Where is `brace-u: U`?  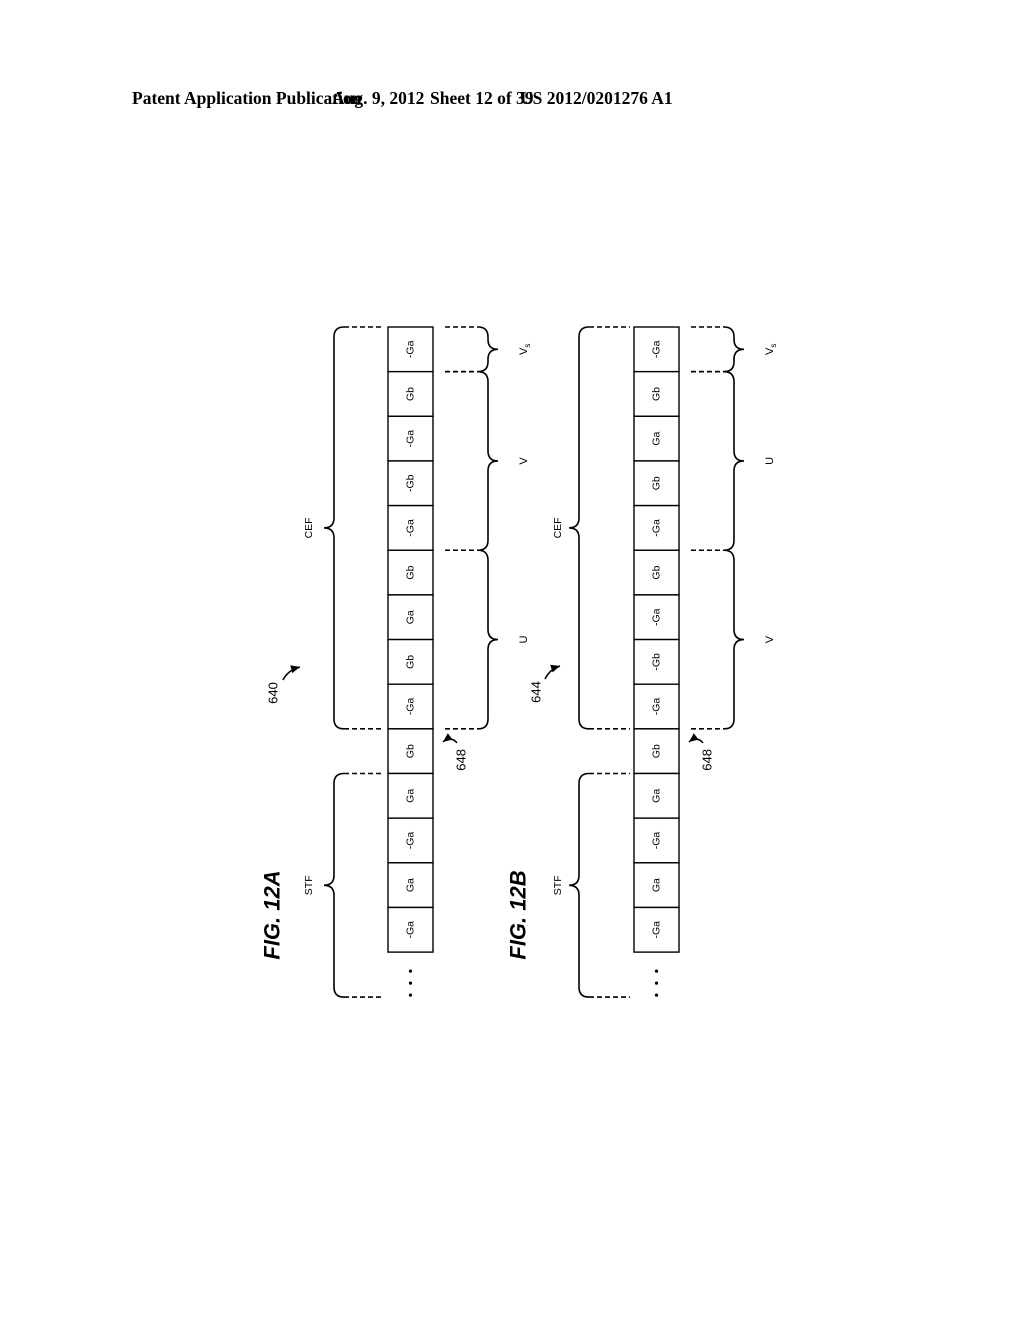 brace-u: U is located at coordinates (733, 461).